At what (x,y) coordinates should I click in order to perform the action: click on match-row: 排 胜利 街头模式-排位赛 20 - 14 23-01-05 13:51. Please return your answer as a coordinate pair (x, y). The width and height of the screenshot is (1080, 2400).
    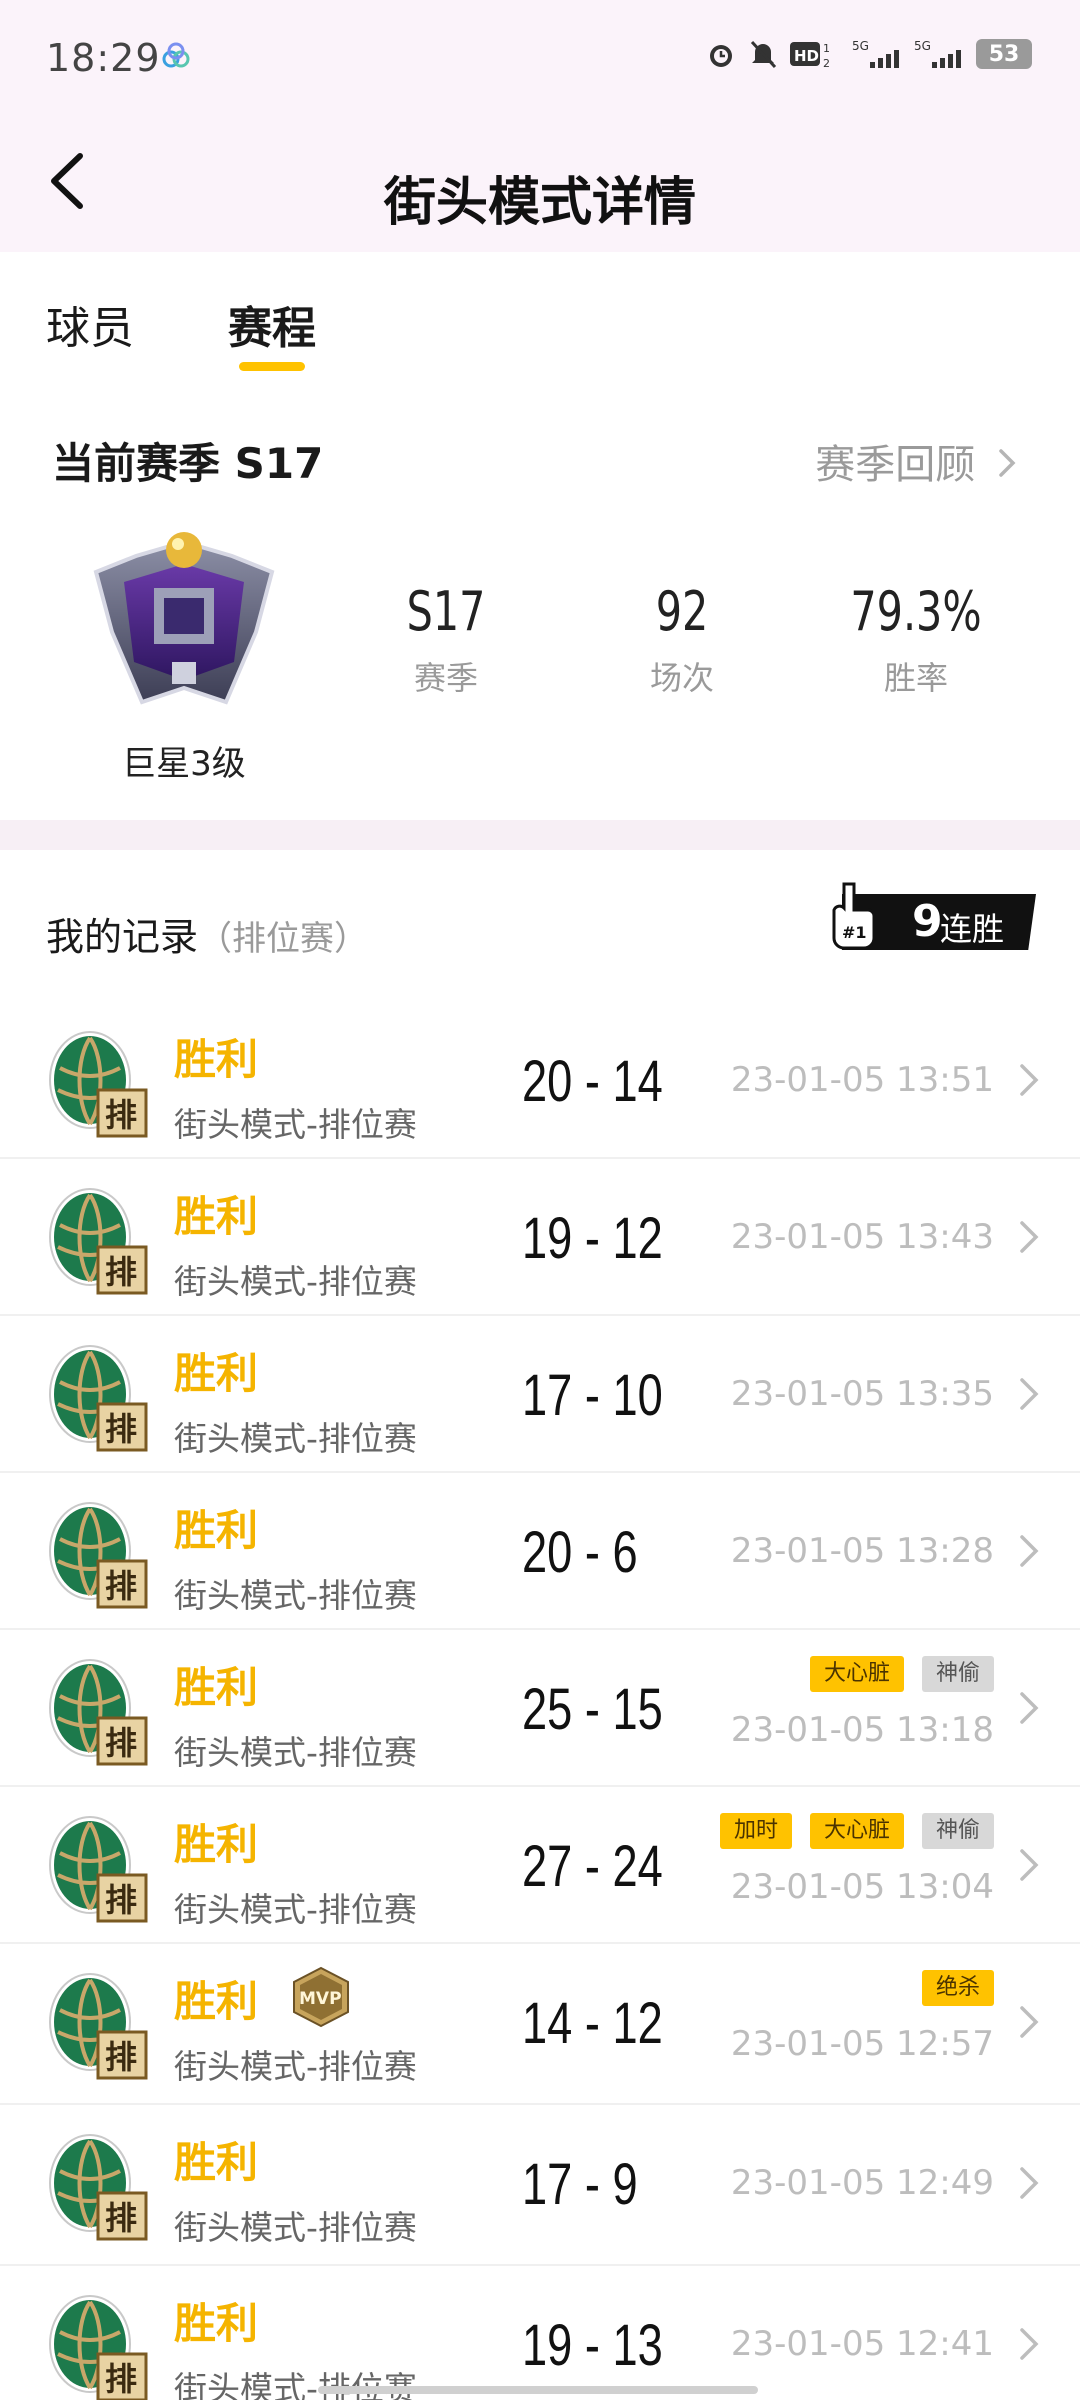
    Looking at the image, I should click on (540, 1080).